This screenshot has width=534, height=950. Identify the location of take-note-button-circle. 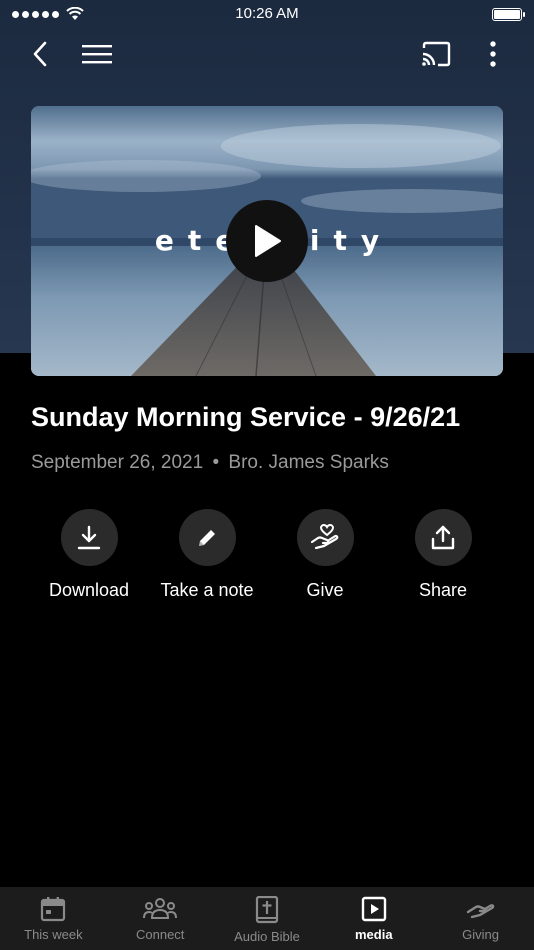
(207, 537).